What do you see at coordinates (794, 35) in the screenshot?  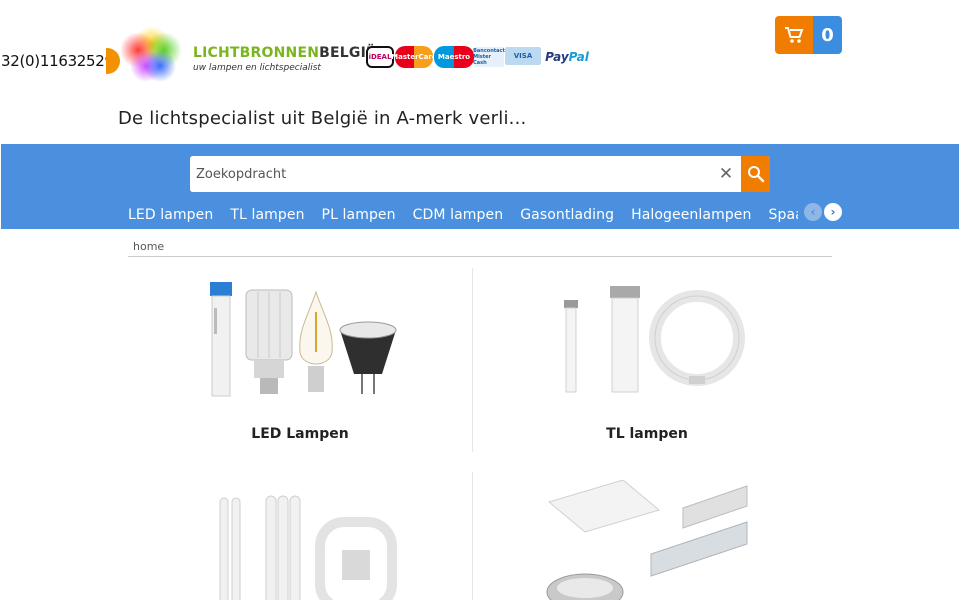 I see `cart-icon` at bounding box center [794, 35].